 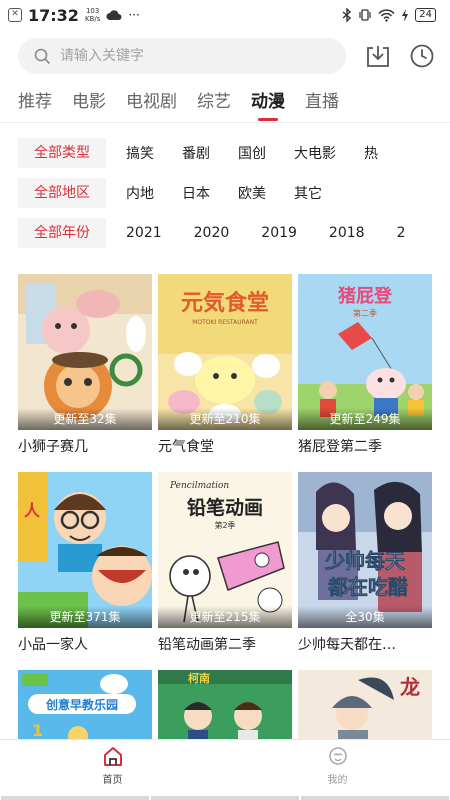 I want to click on nav-home-label: 首页, so click(x=112, y=780).